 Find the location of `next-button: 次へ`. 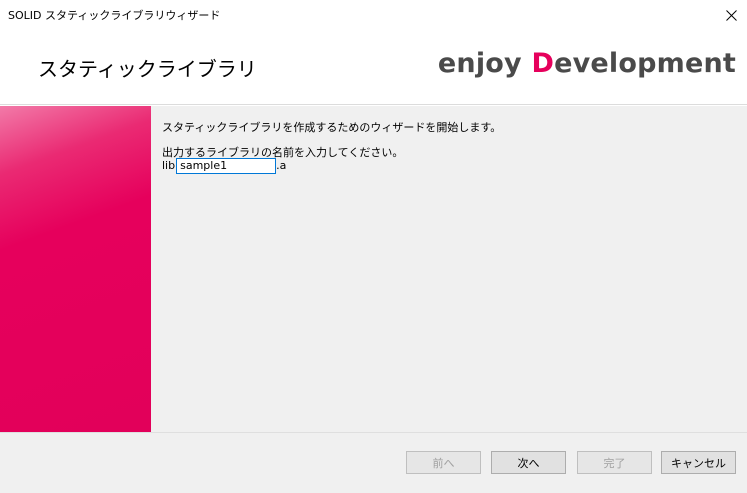

next-button: 次へ is located at coordinates (528, 462).